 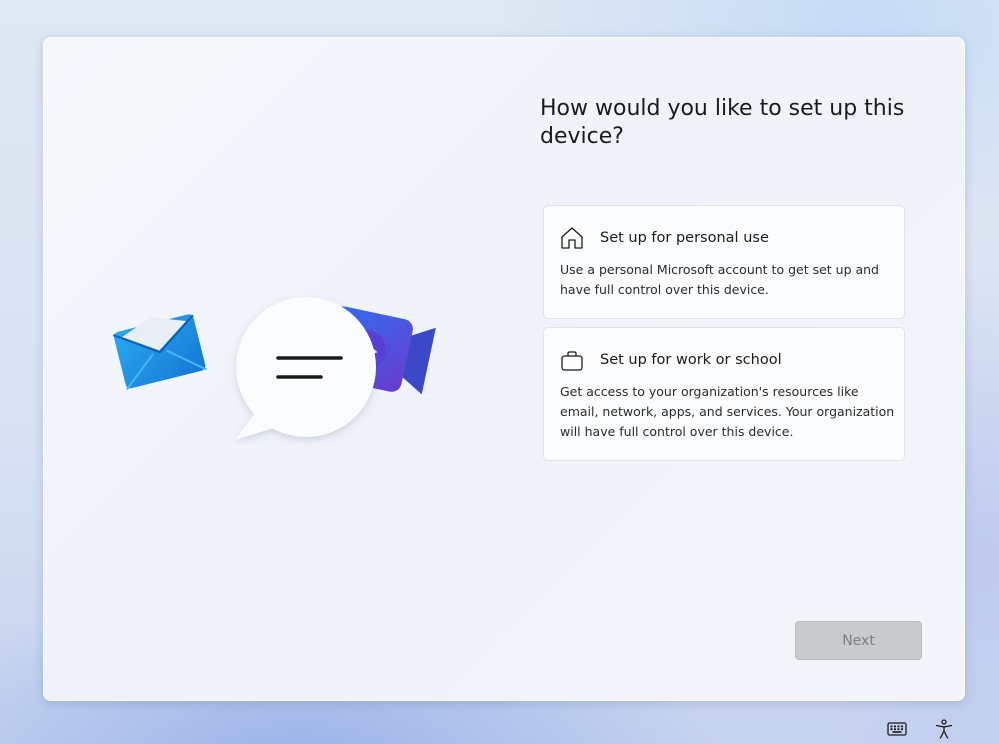 I want to click on briefcase-icon, so click(x=572, y=361).